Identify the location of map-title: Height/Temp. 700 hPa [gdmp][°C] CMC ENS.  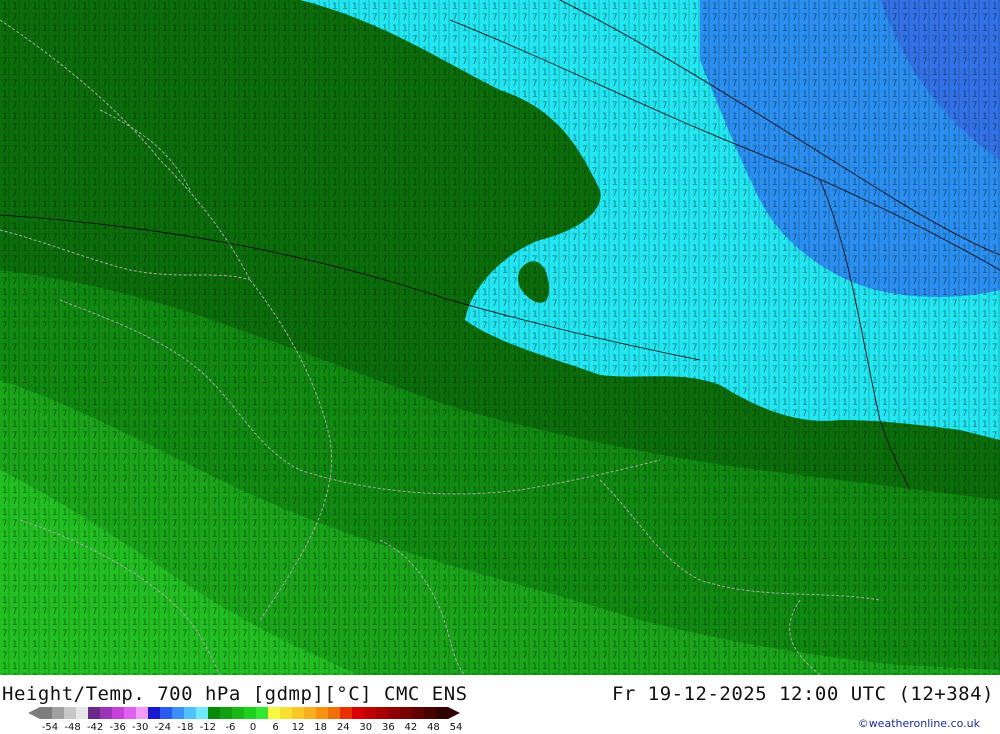
(235, 694).